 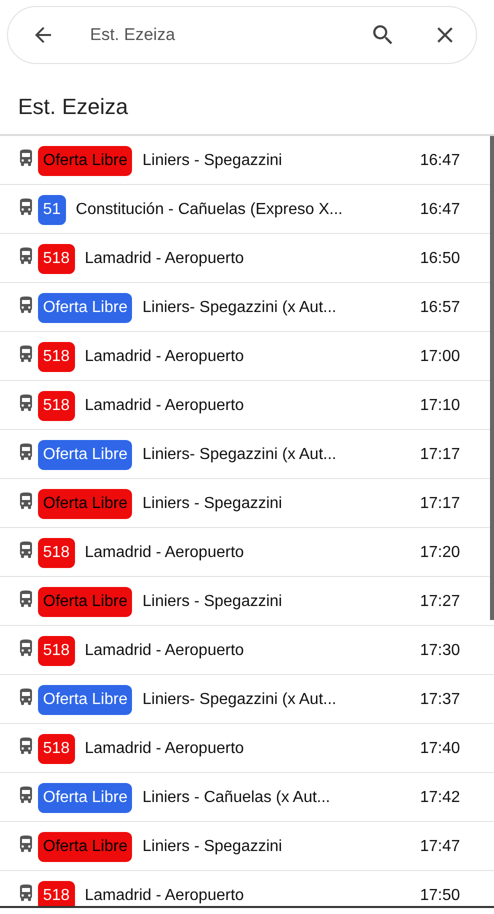 I want to click on departure-row: Oferta Libre Liniers - Spegazzini 17:17, so click(x=247, y=503).